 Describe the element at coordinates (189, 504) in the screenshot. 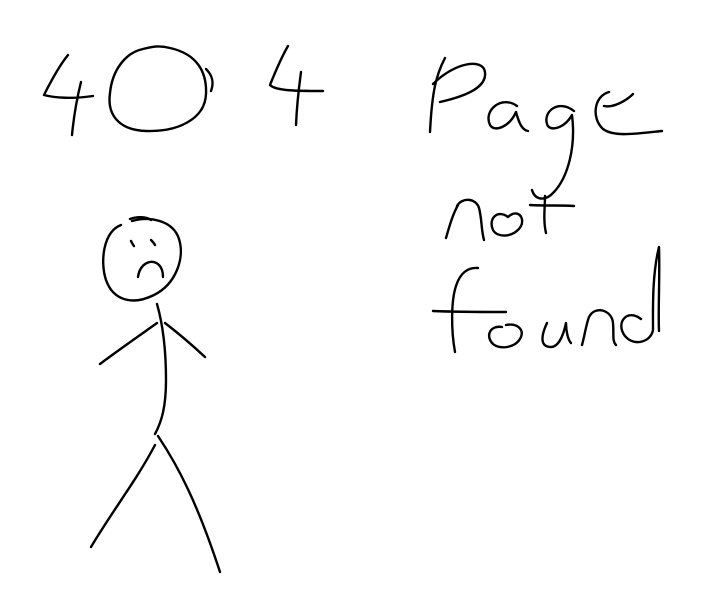

I see `stick-figure-right-leg` at that location.